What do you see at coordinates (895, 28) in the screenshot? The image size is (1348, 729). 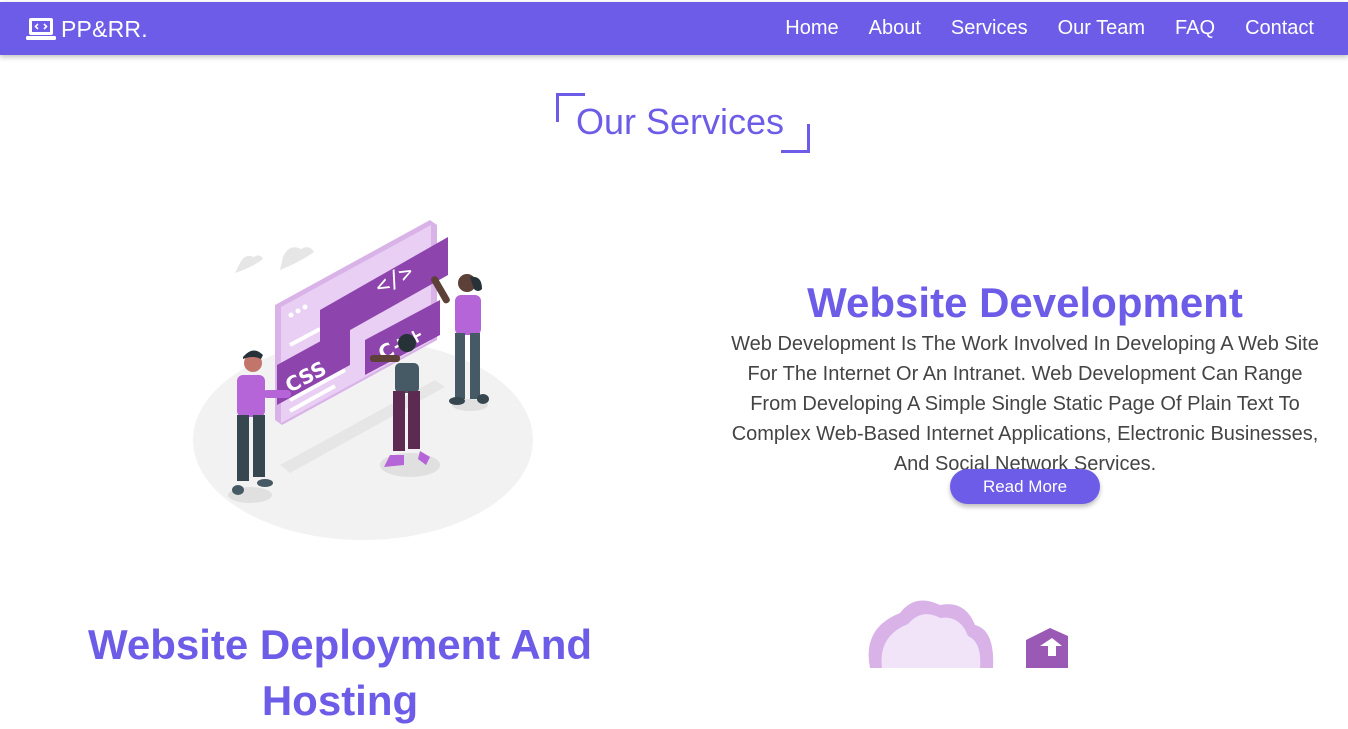 I see `nav-link-about: About` at bounding box center [895, 28].